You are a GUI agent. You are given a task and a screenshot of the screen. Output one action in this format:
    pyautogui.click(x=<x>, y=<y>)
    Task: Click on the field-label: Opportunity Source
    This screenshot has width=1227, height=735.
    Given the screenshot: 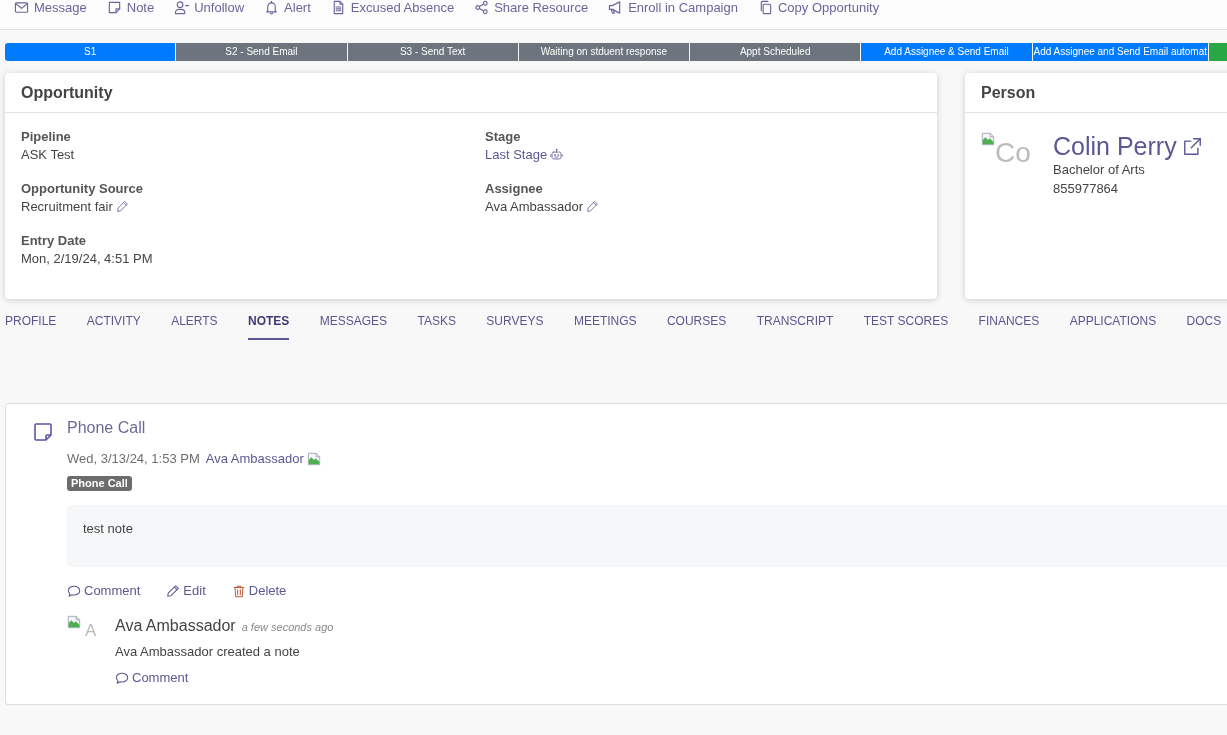 What is the action you would take?
    pyautogui.click(x=83, y=188)
    